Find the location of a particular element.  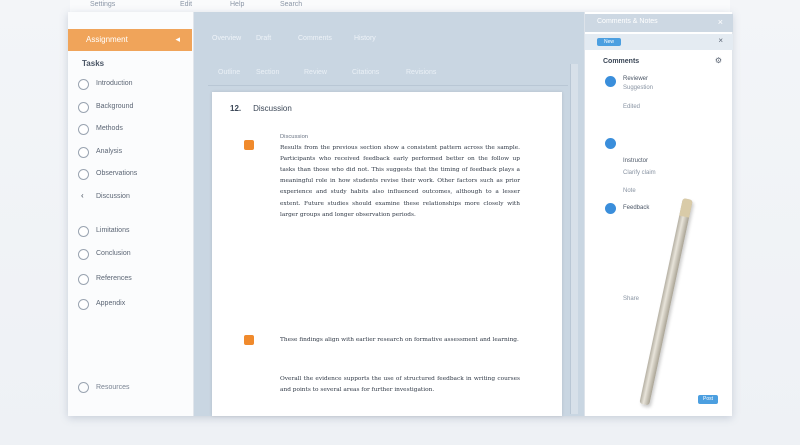

sidebar-footer-resources: Resources is located at coordinates (133, 389).